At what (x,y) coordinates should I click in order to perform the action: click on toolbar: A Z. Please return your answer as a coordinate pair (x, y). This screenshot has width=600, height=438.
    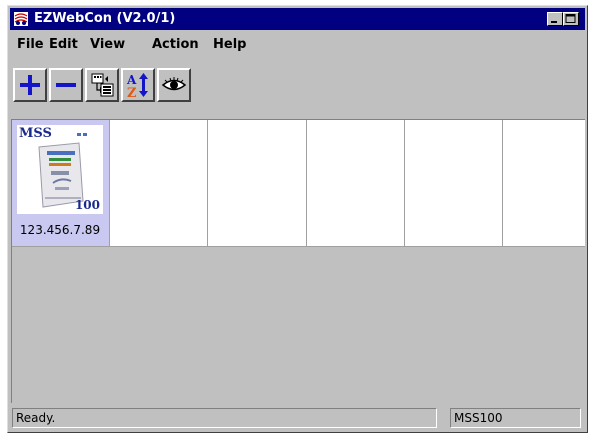
    Looking at the image, I should click on (298, 81).